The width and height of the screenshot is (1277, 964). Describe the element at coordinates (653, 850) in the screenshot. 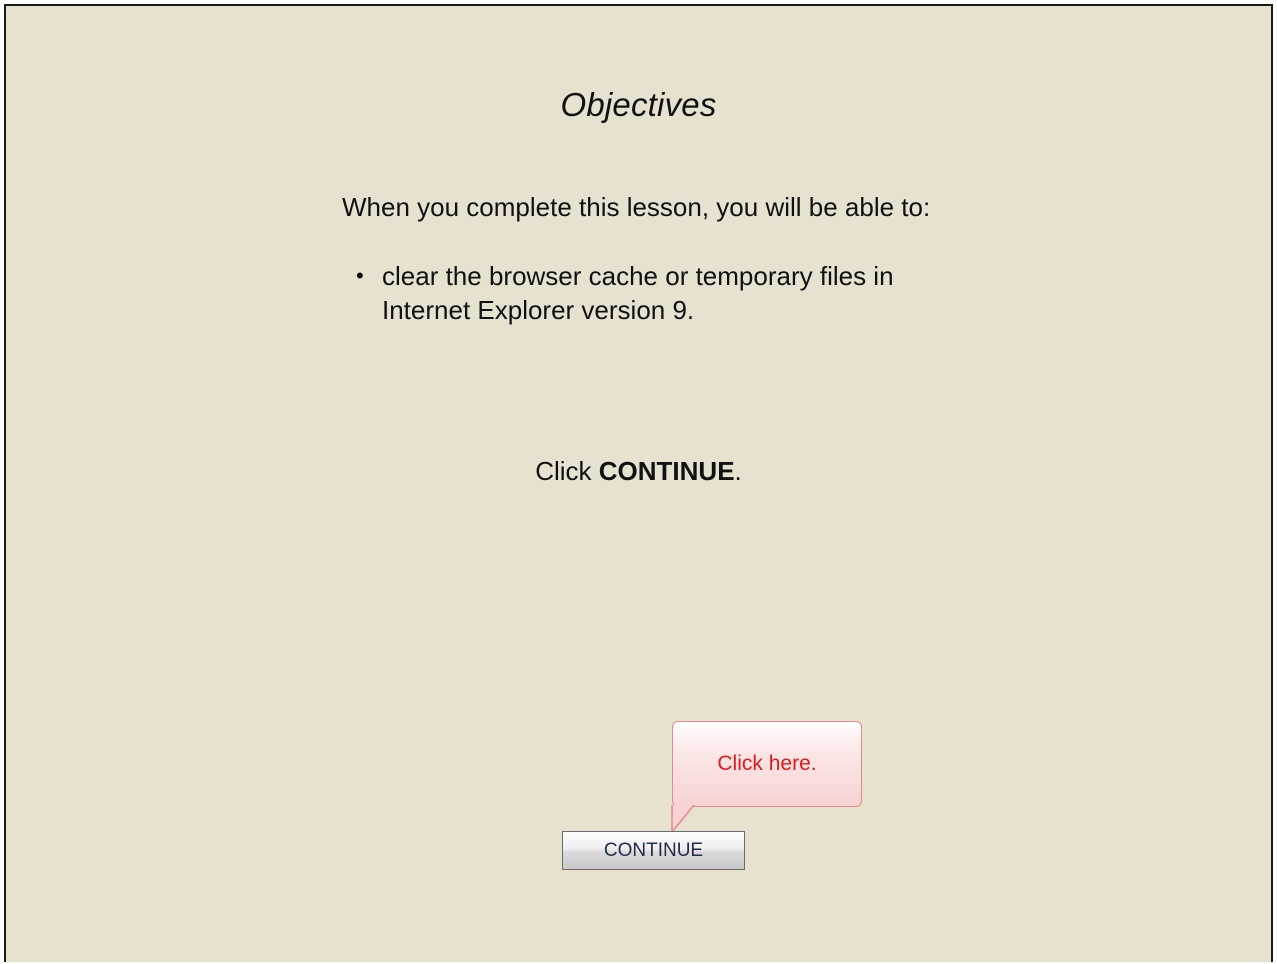

I see `continue-button: CONTINUE` at that location.